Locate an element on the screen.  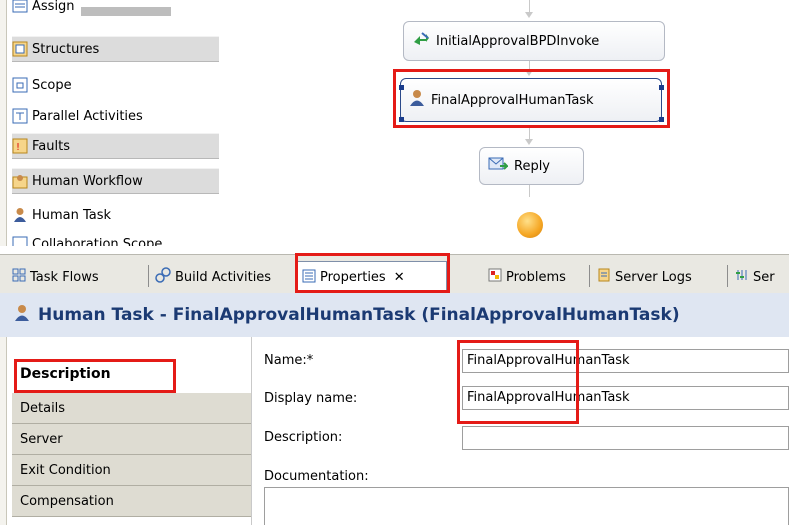
collaboration-scope-icon is located at coordinates (20, 241).